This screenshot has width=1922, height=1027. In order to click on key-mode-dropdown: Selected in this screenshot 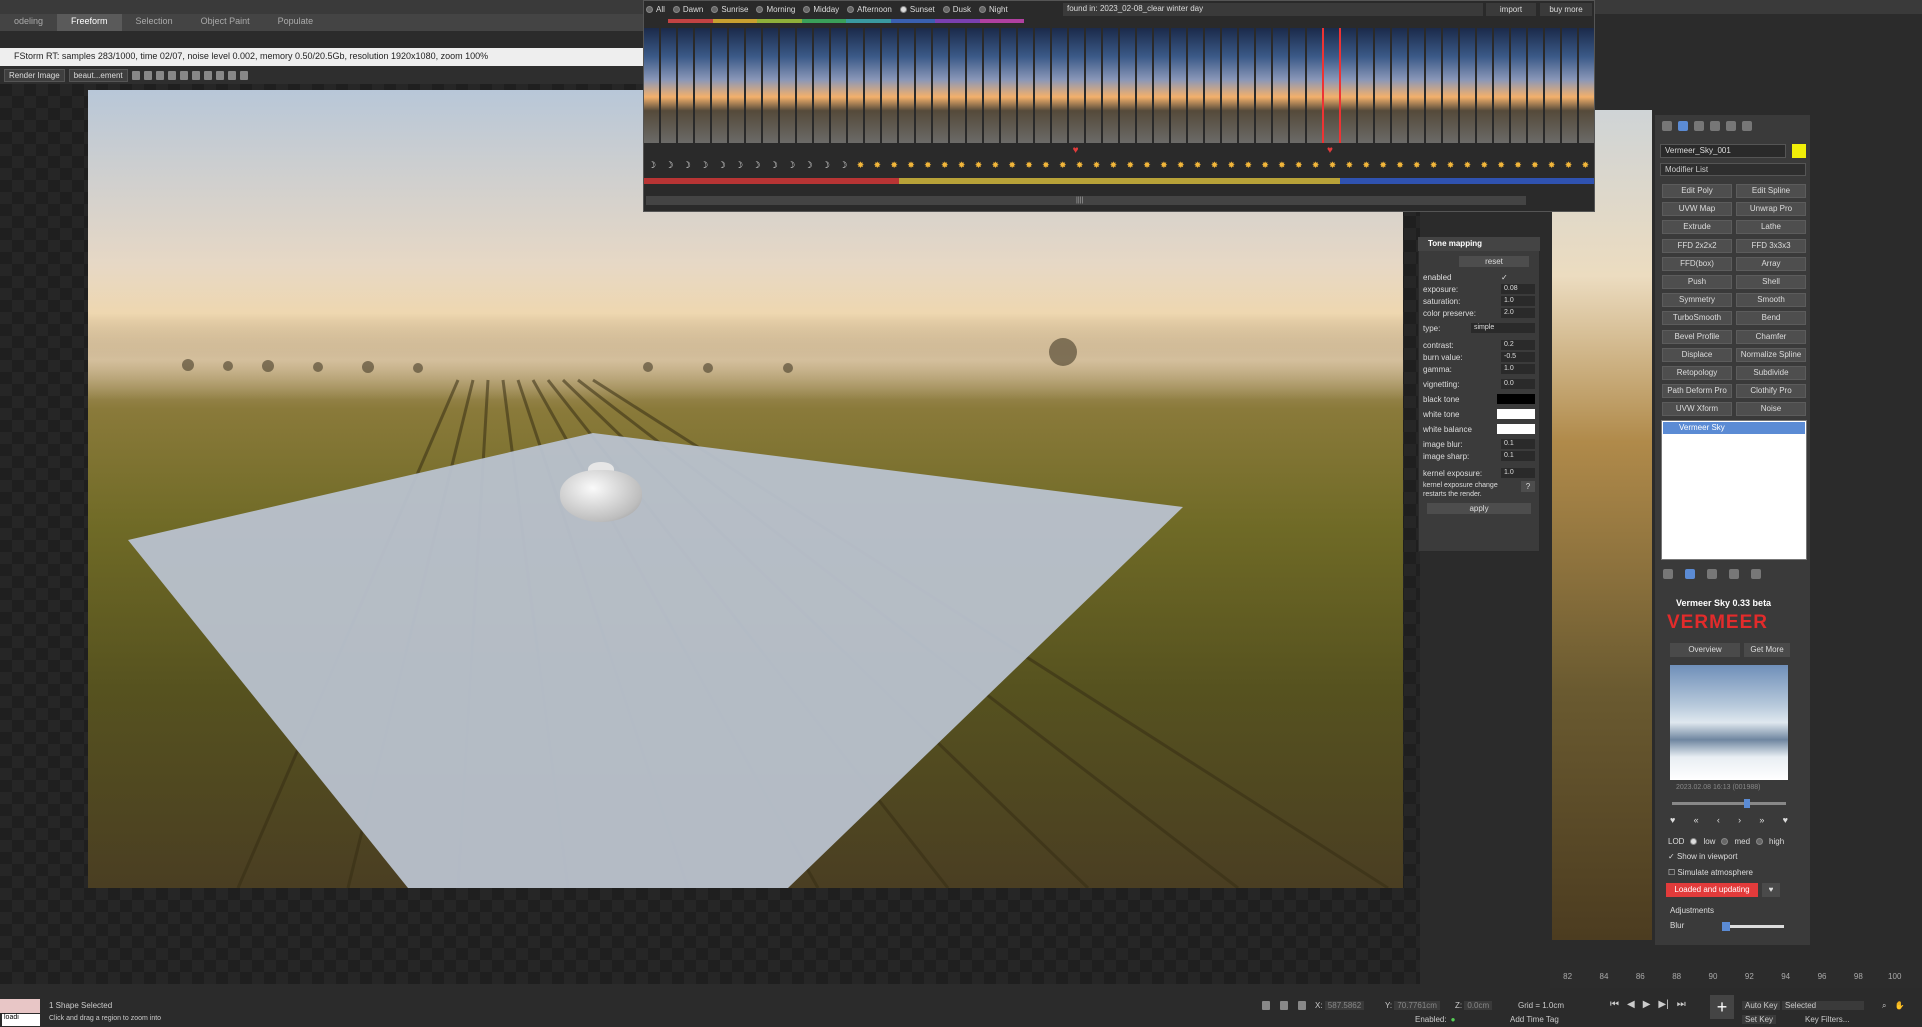, I will do `click(1823, 1005)`.